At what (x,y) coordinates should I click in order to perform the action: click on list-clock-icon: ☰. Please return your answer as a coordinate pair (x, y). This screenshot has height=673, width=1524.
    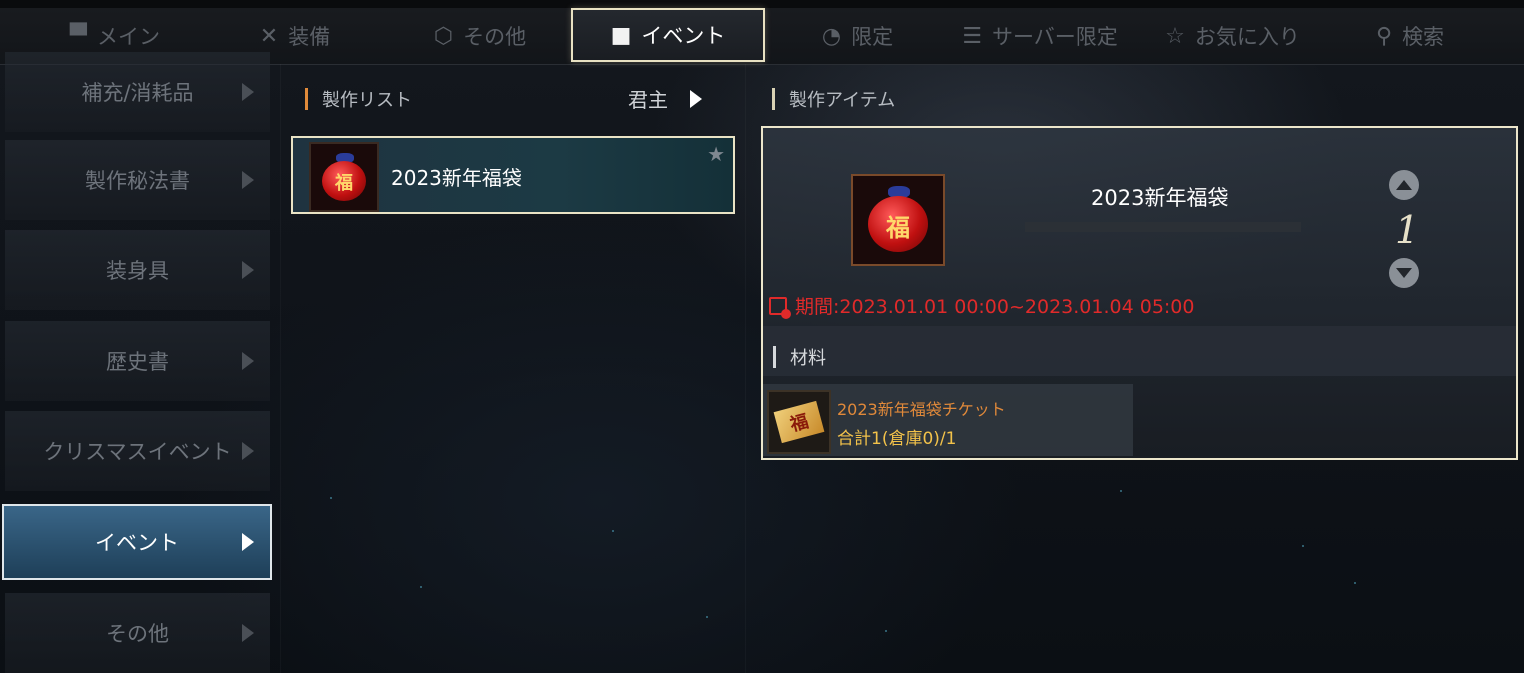
    Looking at the image, I should click on (972, 36).